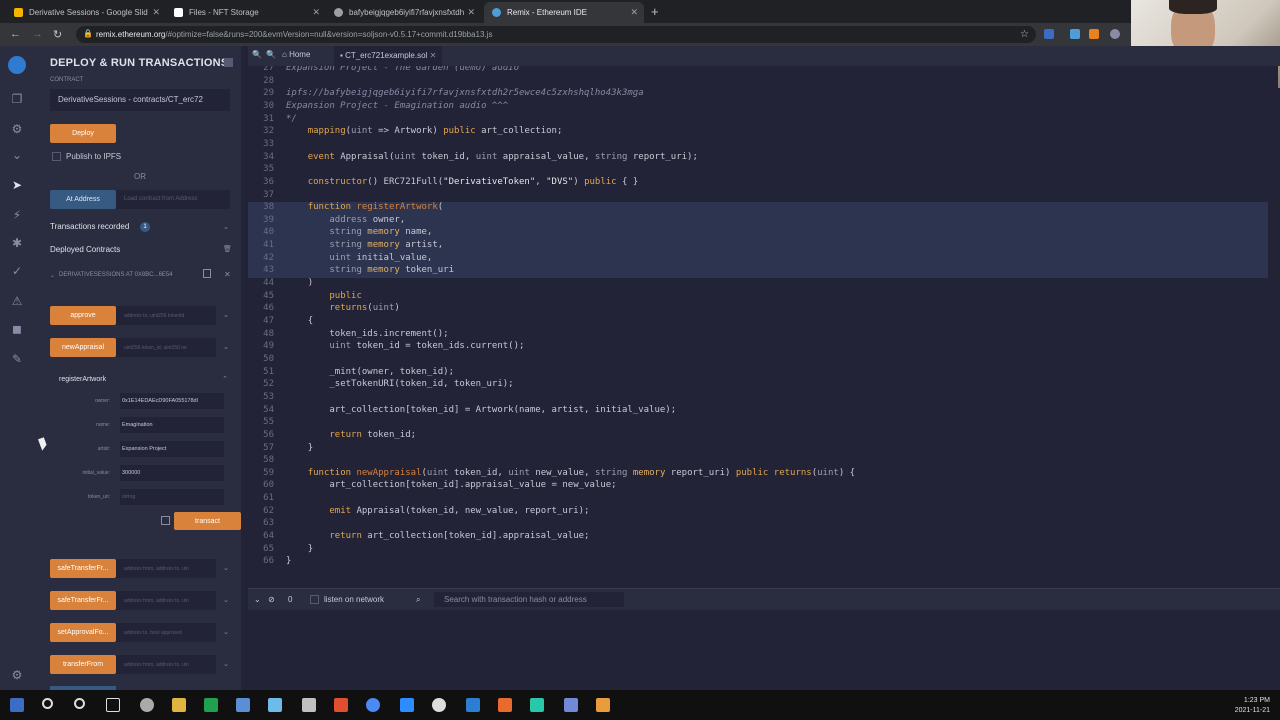 The height and width of the screenshot is (720, 1280). Describe the element at coordinates (758, 562) in the screenshot. I see `code-line: 66}` at that location.